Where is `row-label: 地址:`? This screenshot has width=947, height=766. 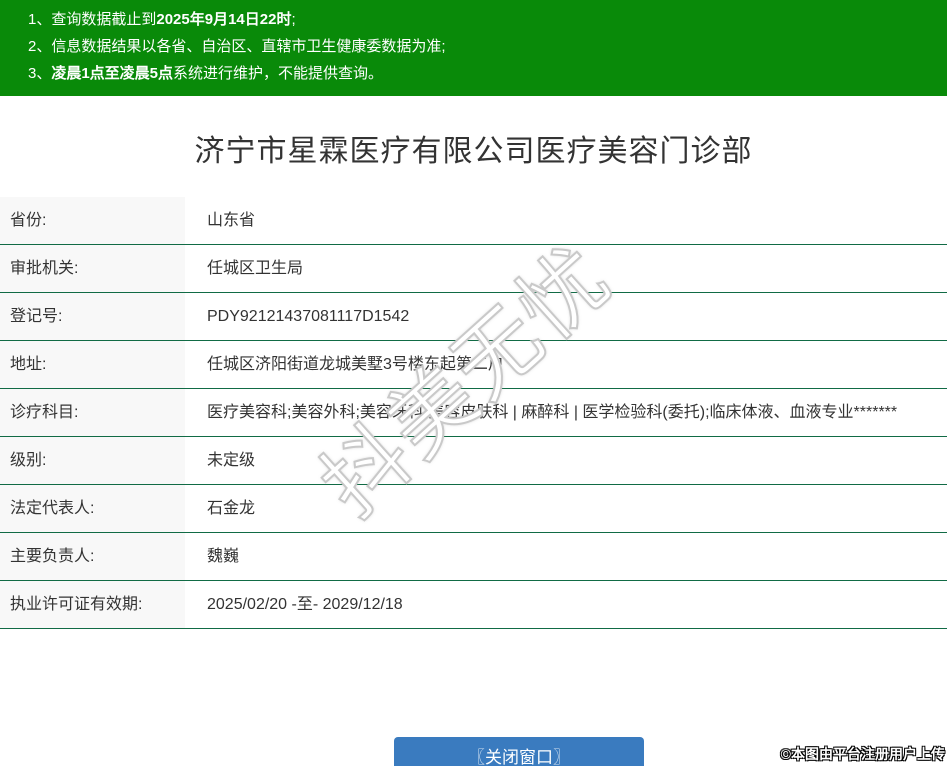
row-label: 地址: is located at coordinates (92, 364).